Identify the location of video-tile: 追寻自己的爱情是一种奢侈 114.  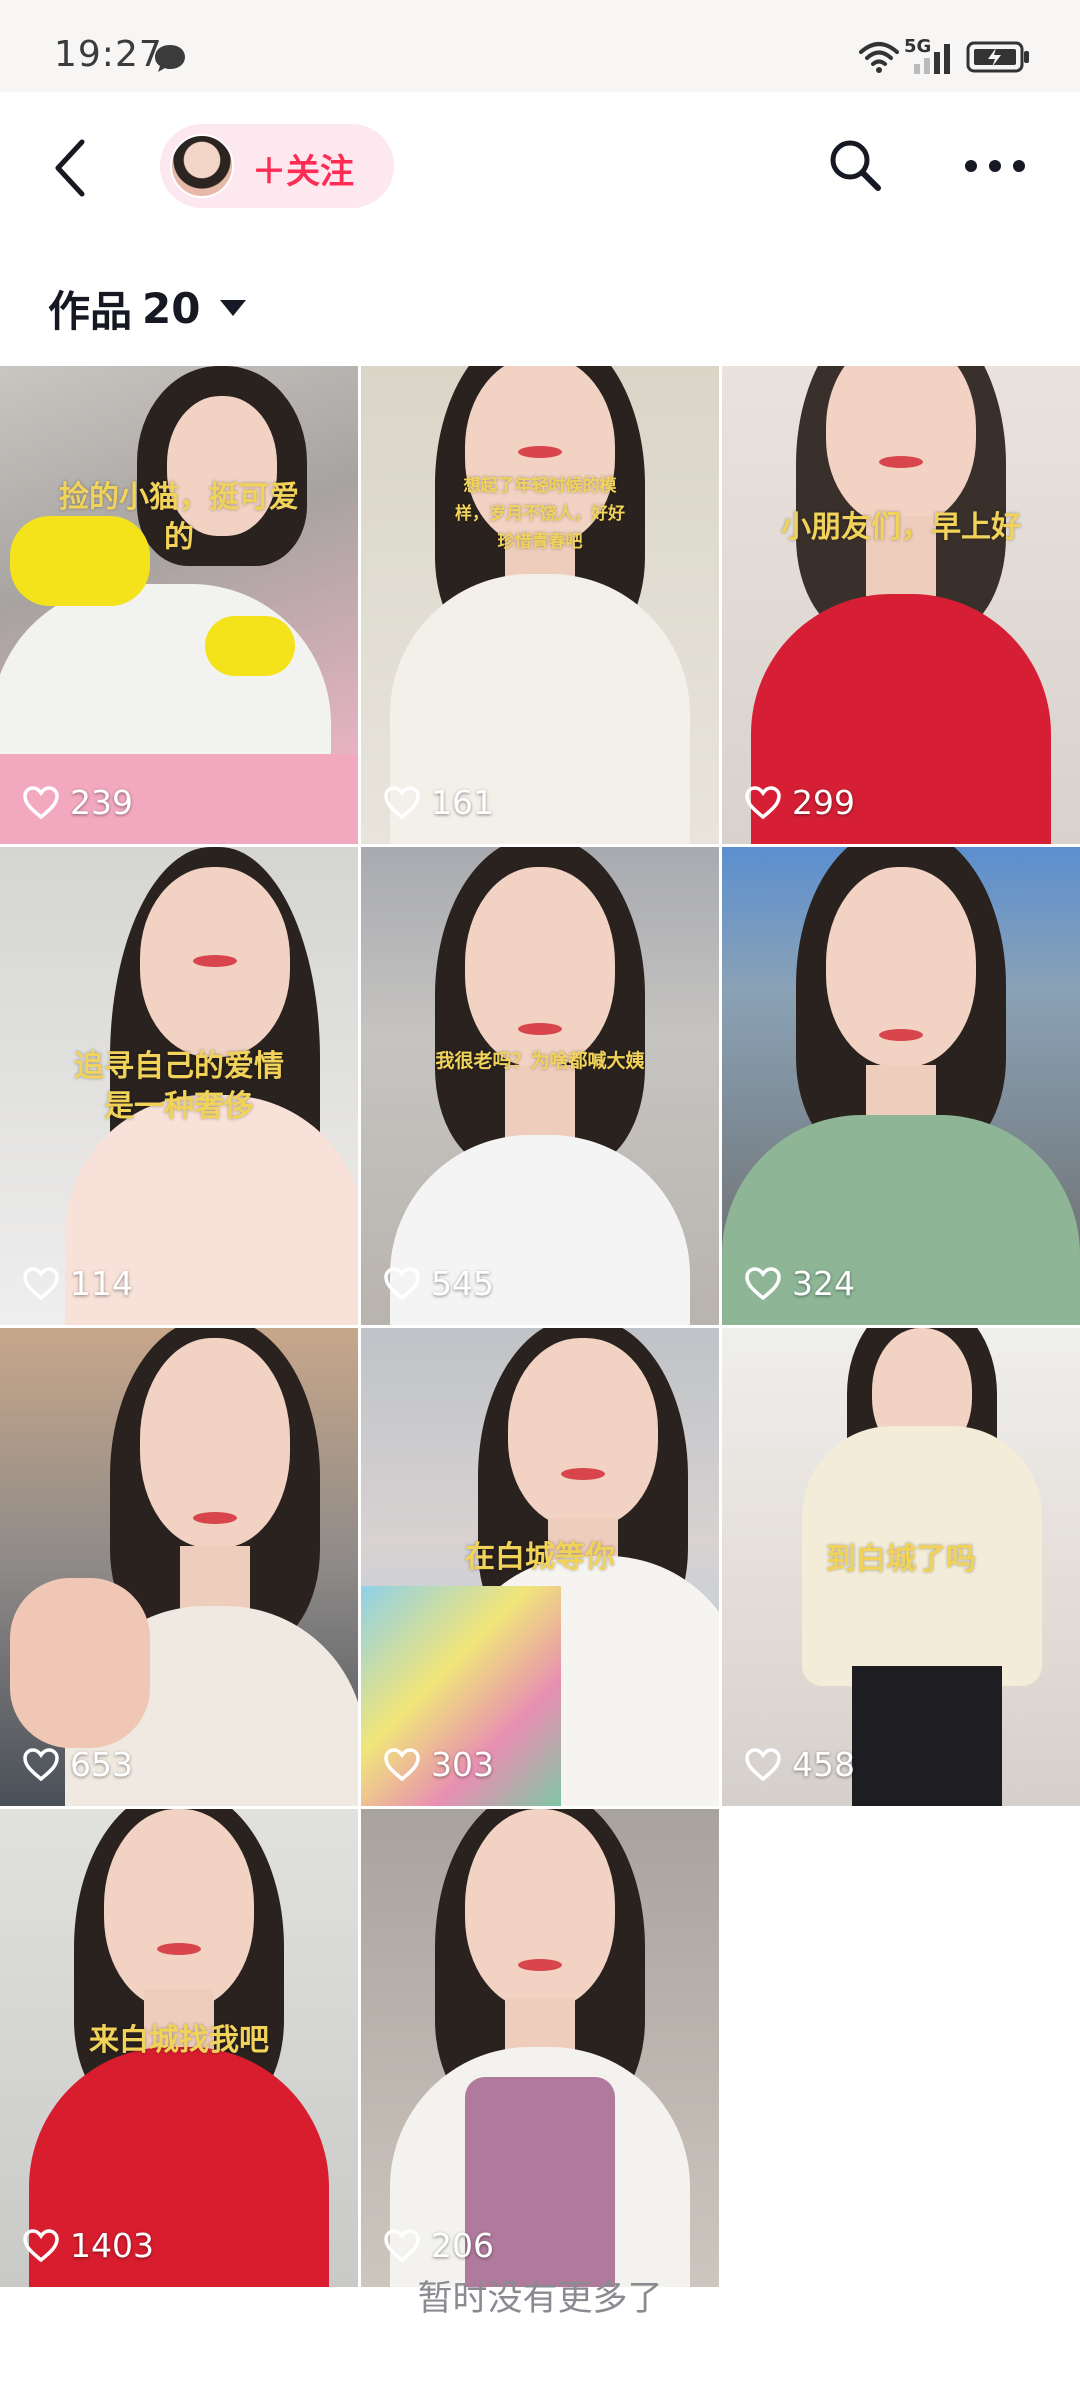
(179, 1086).